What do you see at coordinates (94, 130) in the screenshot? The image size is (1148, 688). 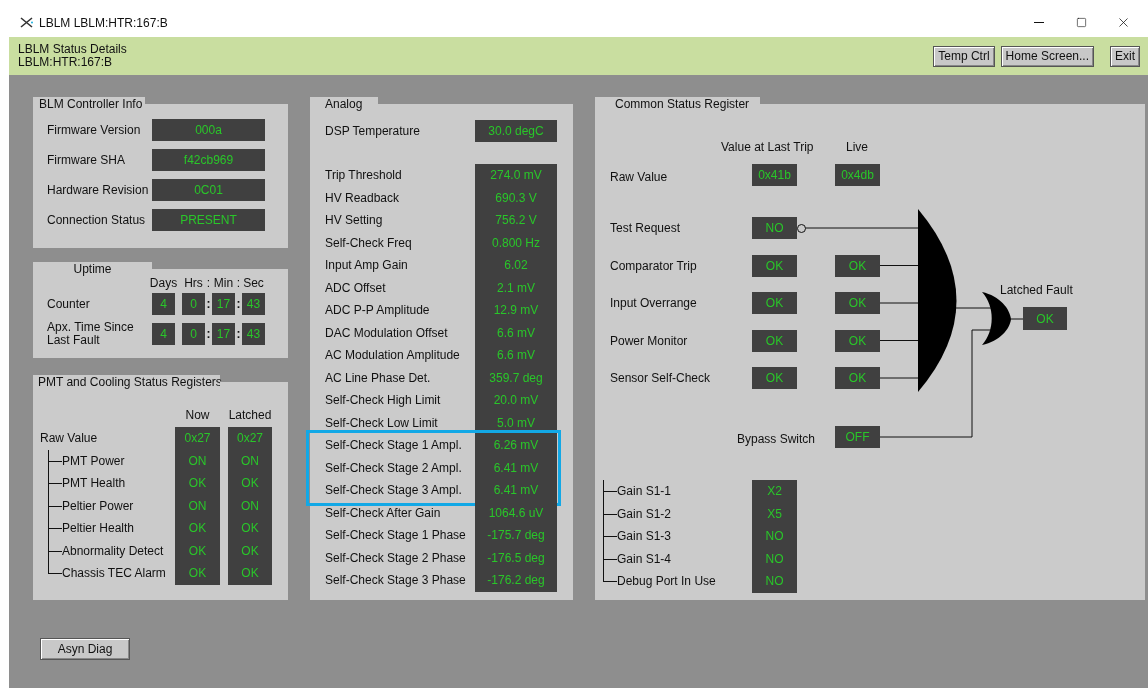 I see `field-label: Firmware Version` at bounding box center [94, 130].